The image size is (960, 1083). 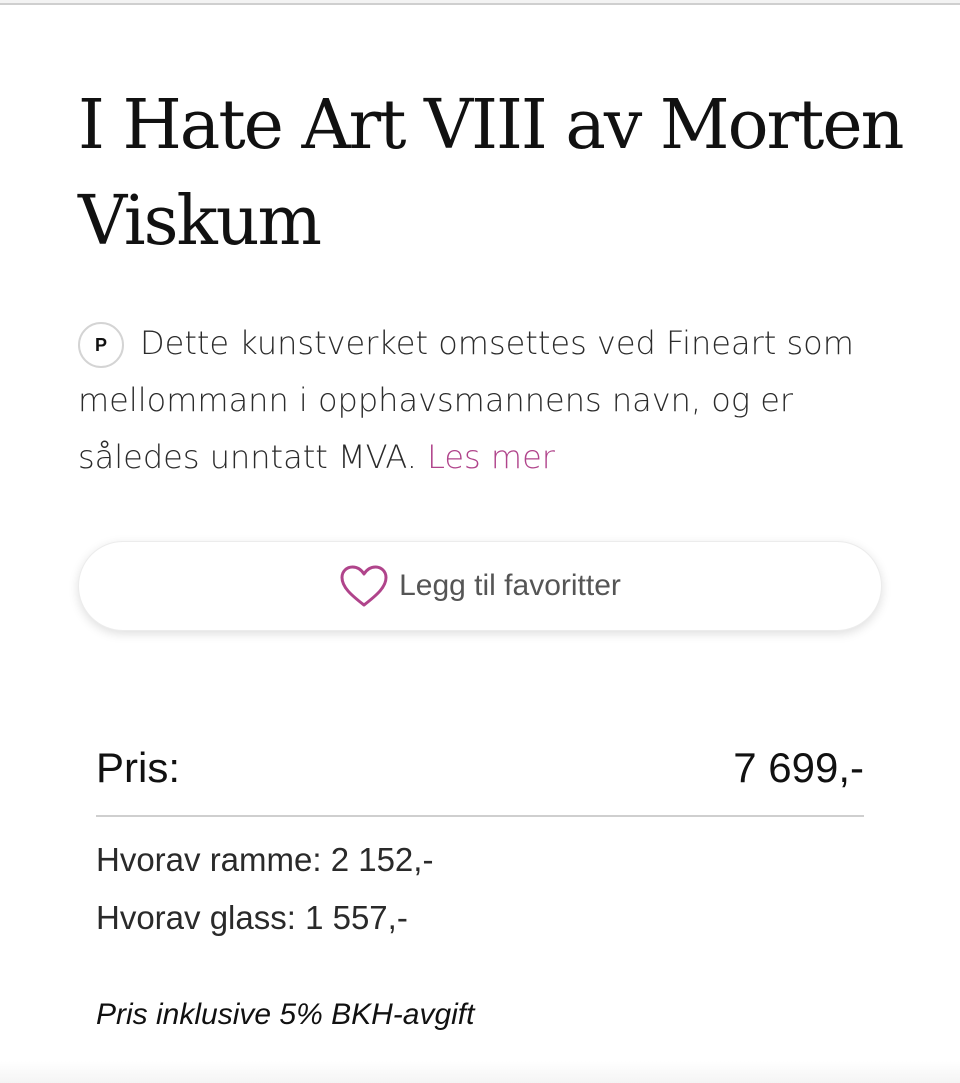 I want to click on glass-price: Hvorav glass: 1 557,-, so click(x=252, y=917).